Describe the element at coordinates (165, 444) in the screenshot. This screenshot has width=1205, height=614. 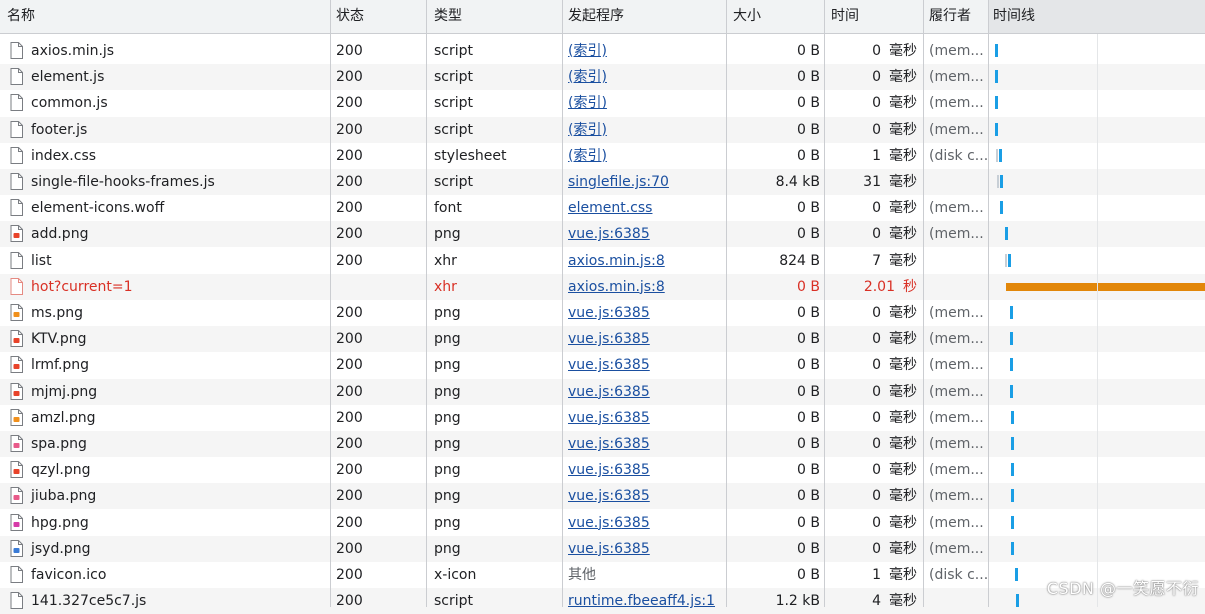
I see `request-name: spa.png` at that location.